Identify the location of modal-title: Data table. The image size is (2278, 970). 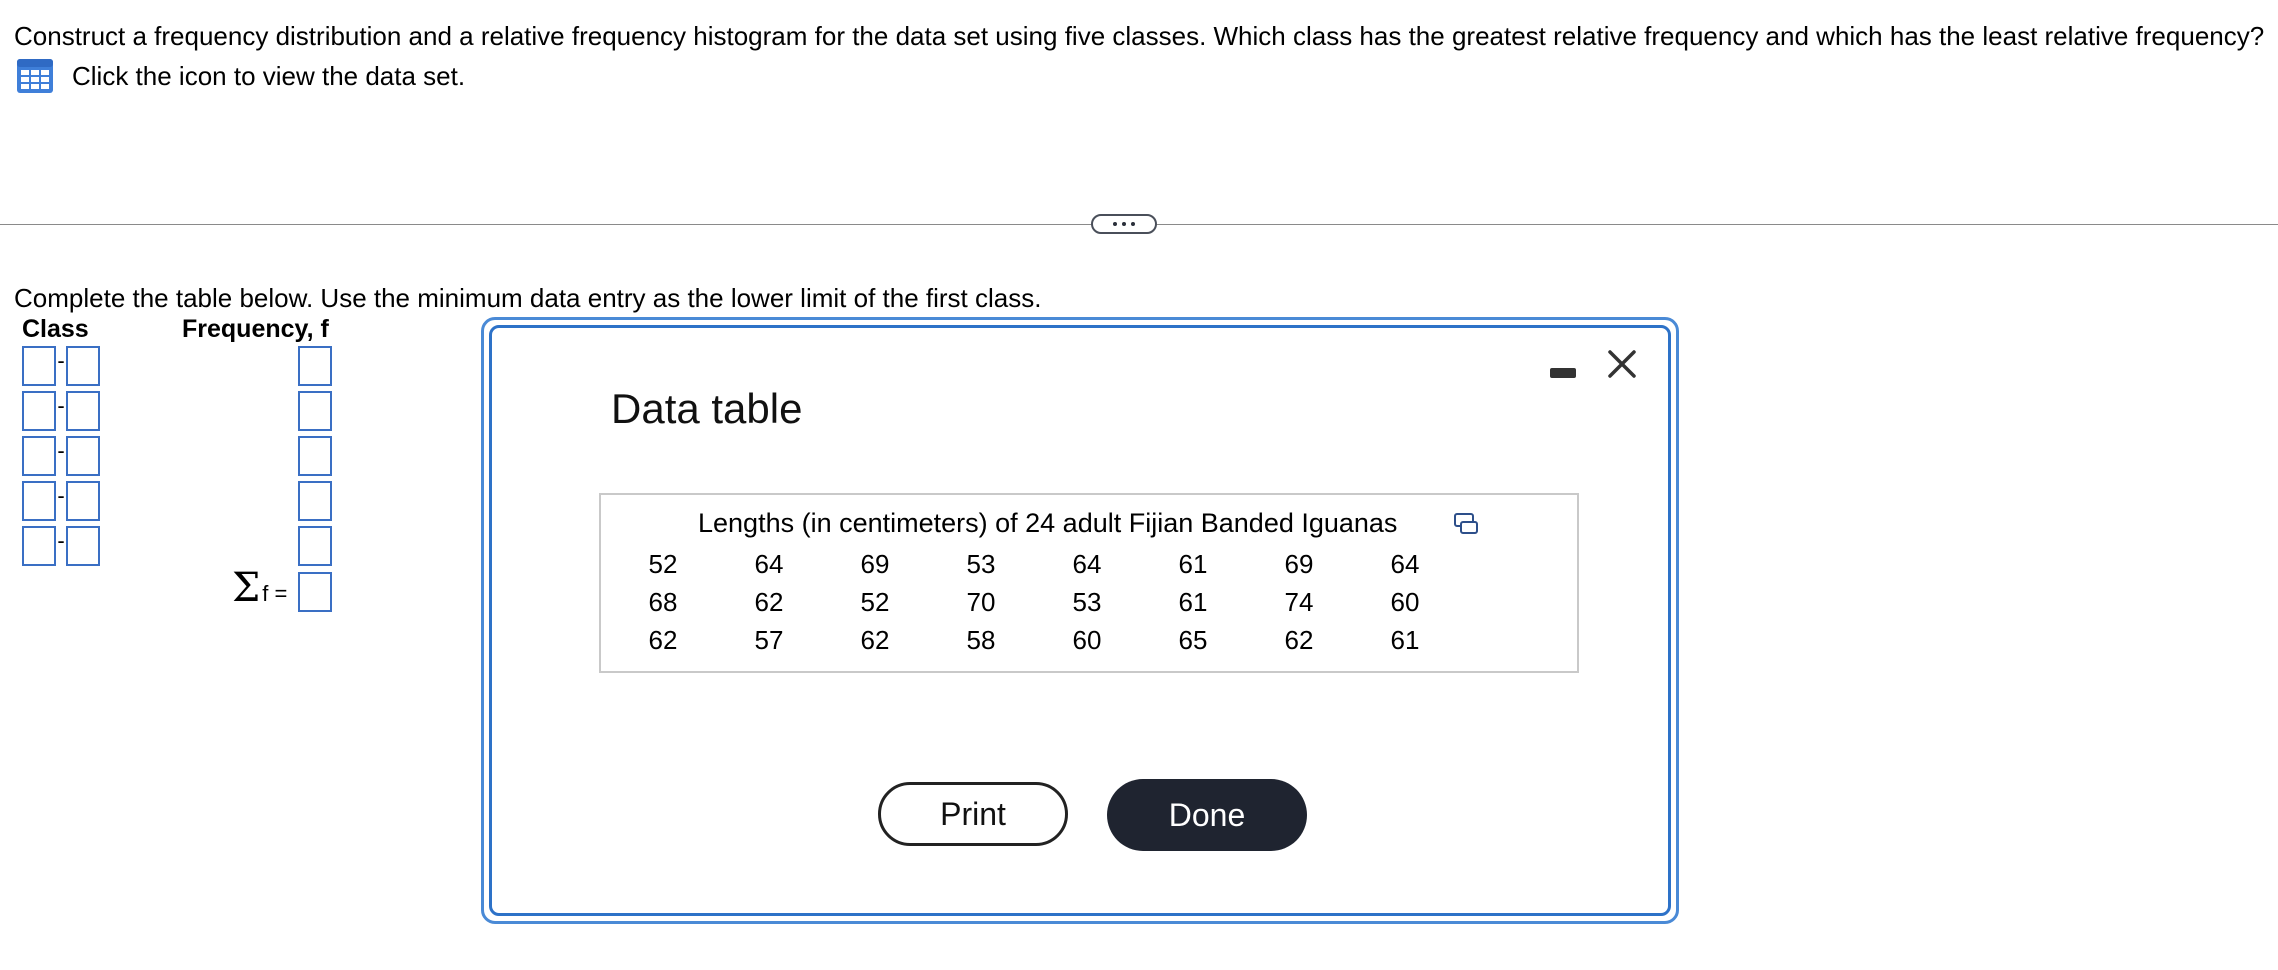
(707, 408).